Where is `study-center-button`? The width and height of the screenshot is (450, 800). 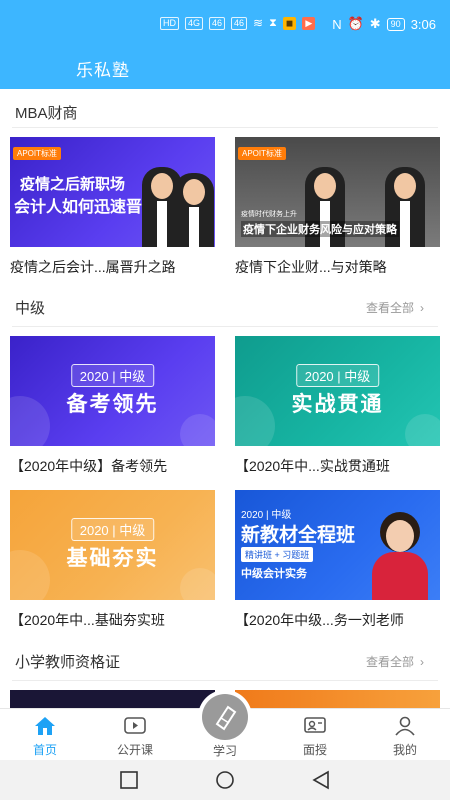
study-center-button is located at coordinates (225, 717).